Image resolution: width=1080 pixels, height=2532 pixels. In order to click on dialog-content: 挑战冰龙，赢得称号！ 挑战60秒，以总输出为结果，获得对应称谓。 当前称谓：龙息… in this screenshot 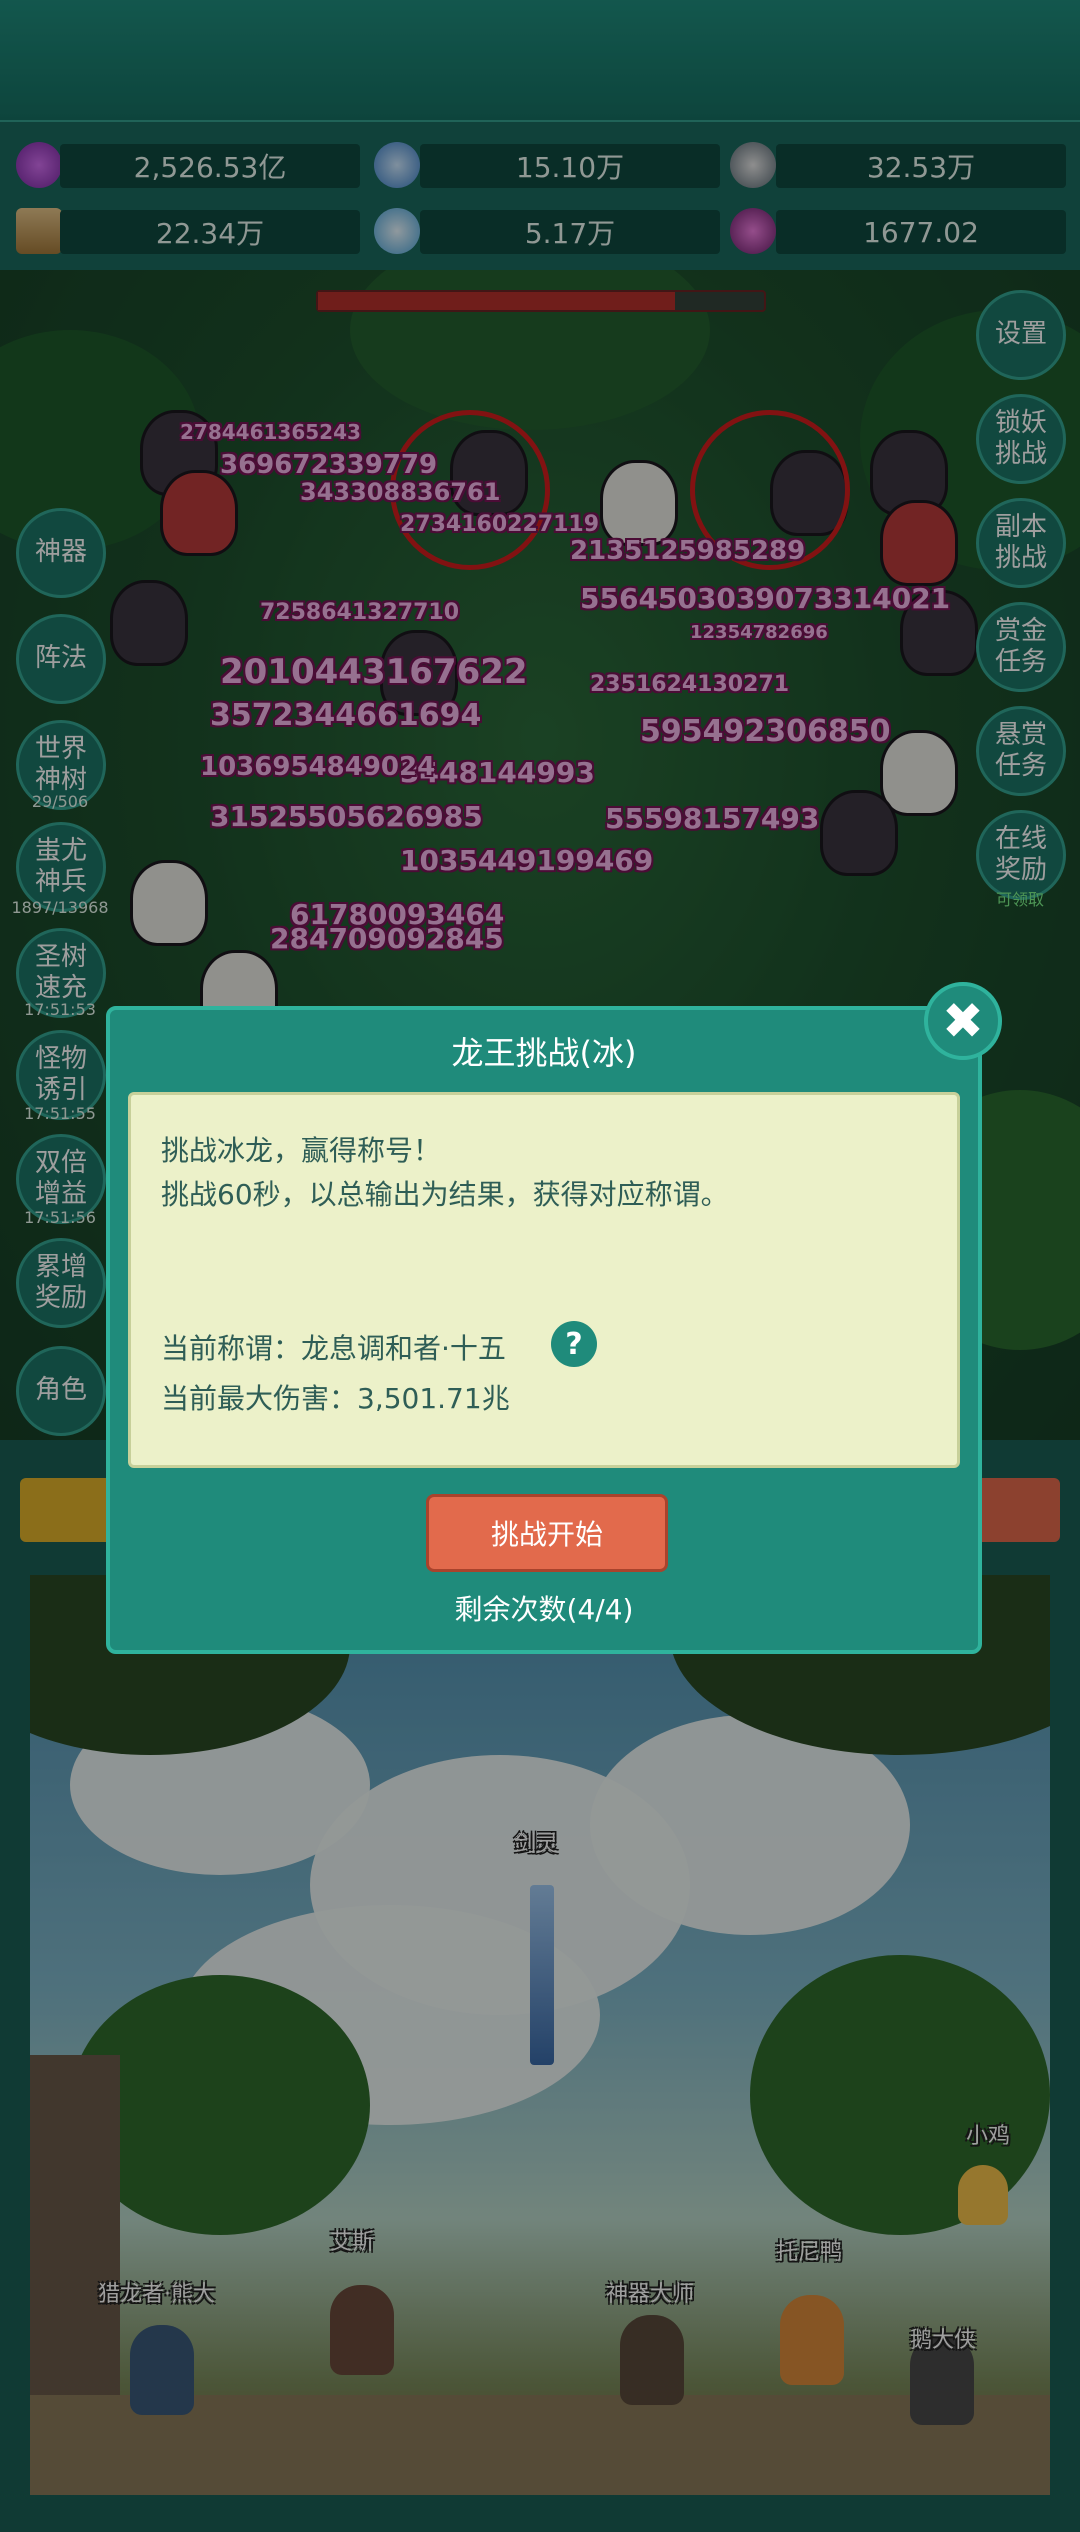, I will do `click(544, 1280)`.